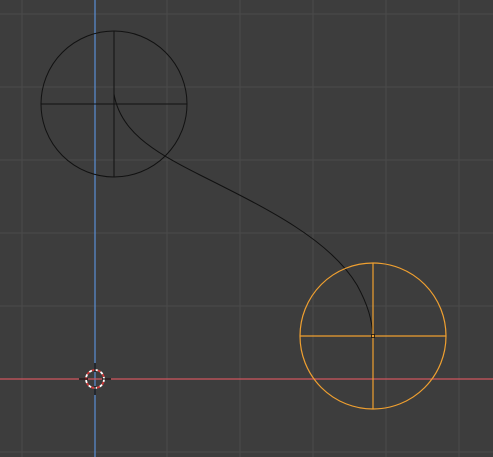 The image size is (493, 457). I want to click on circle-empty-unselected, so click(114, 104).